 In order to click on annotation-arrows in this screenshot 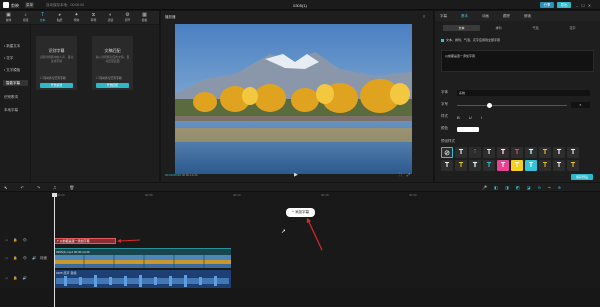, I will do `click(220, 234)`.